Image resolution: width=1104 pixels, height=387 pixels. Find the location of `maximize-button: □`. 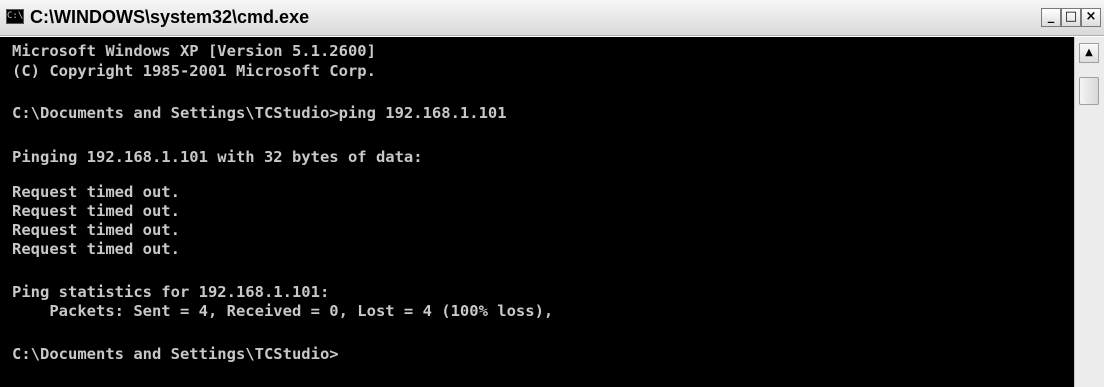

maximize-button: □ is located at coordinates (1071, 17).